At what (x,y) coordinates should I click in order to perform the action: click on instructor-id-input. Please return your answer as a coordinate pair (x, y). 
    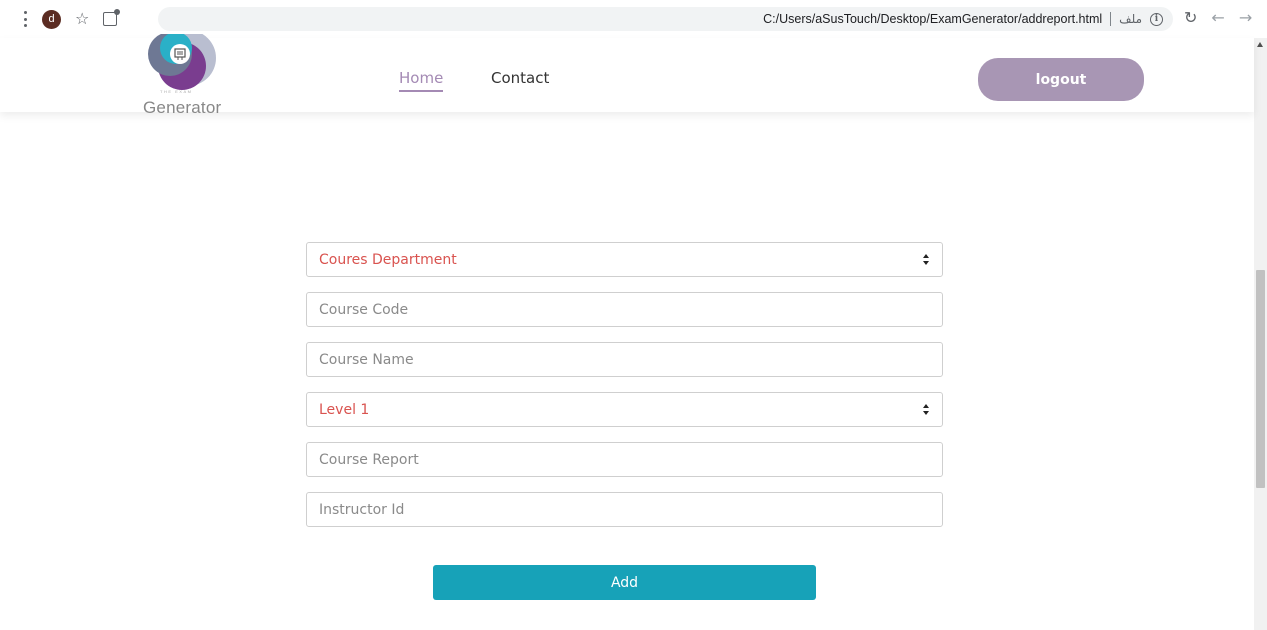
    Looking at the image, I should click on (624, 509).